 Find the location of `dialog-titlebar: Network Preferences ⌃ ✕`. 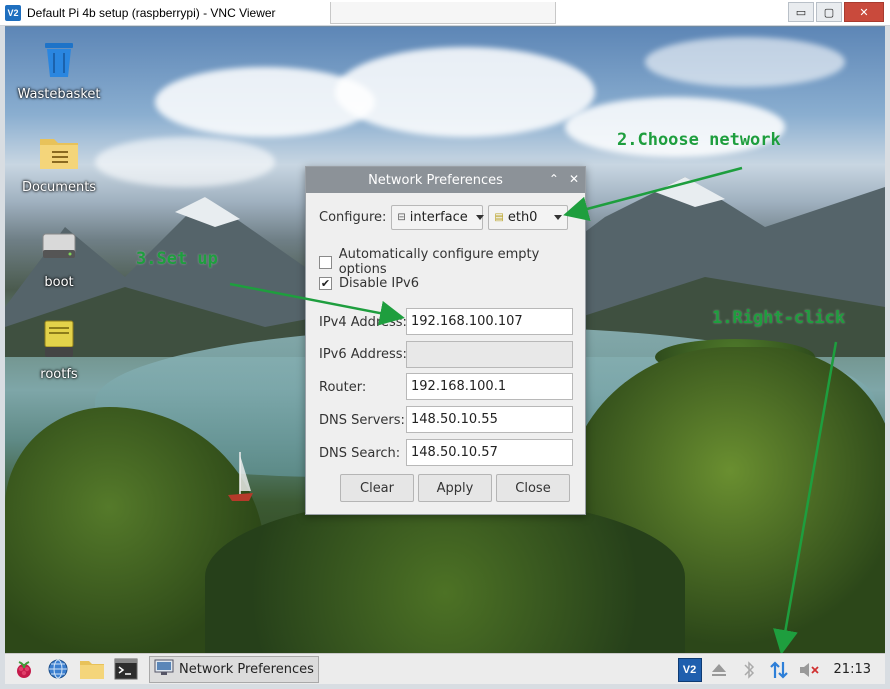

dialog-titlebar: Network Preferences ⌃ ✕ is located at coordinates (445, 180).